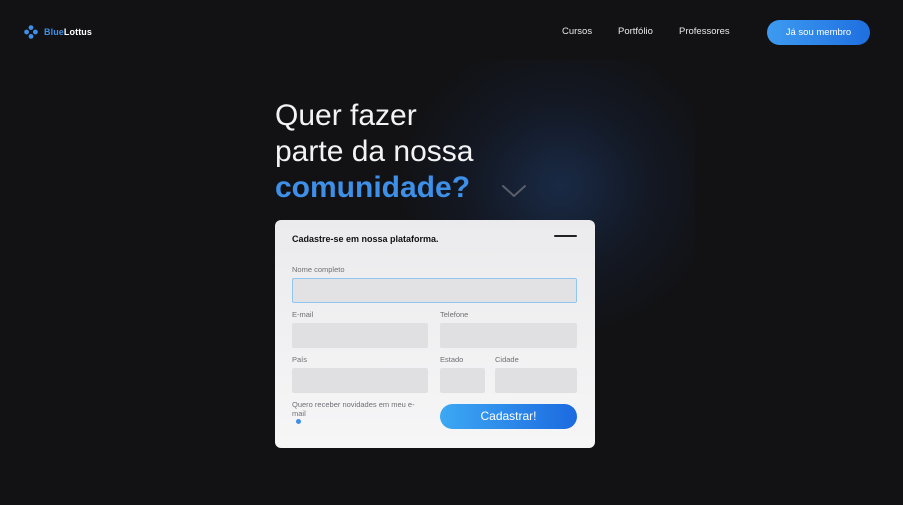 Image resolution: width=903 pixels, height=505 pixels. I want to click on hero-heading-highlight: comunidade?, so click(373, 187).